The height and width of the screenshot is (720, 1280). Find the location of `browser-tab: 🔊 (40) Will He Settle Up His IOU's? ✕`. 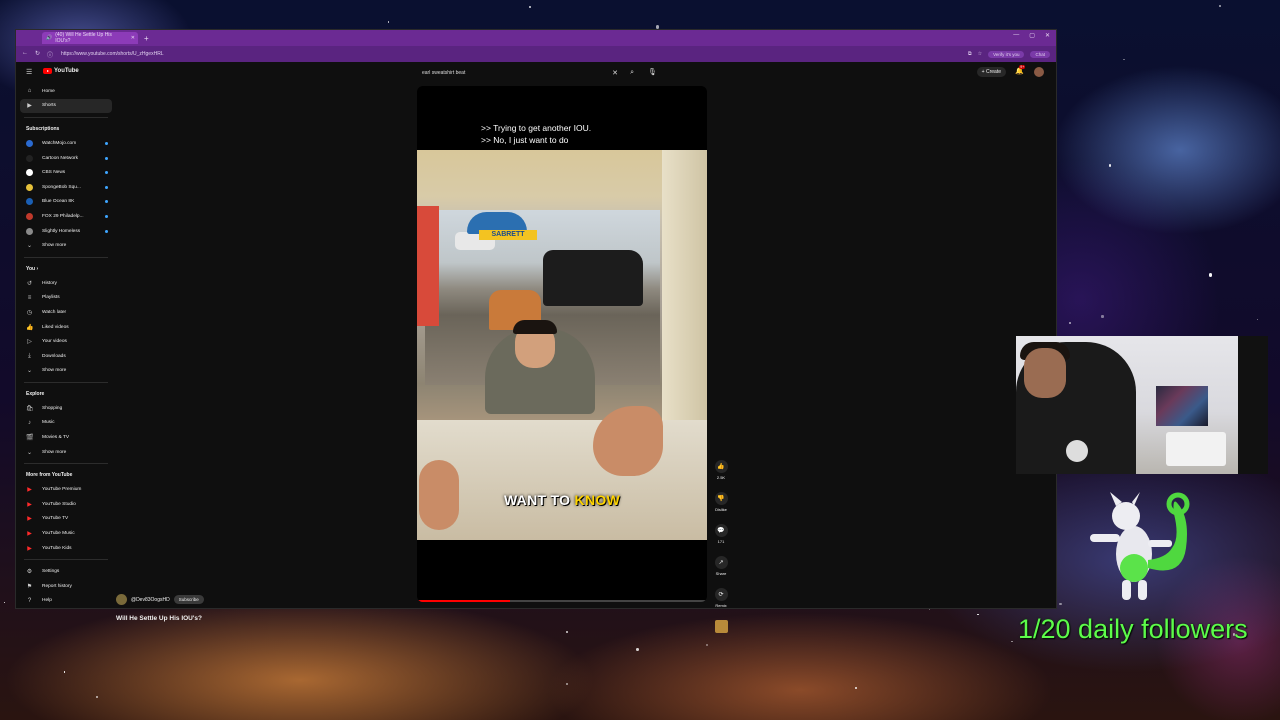

browser-tab: 🔊 (40) Will He Settle Up His IOU's? ✕ is located at coordinates (90, 38).